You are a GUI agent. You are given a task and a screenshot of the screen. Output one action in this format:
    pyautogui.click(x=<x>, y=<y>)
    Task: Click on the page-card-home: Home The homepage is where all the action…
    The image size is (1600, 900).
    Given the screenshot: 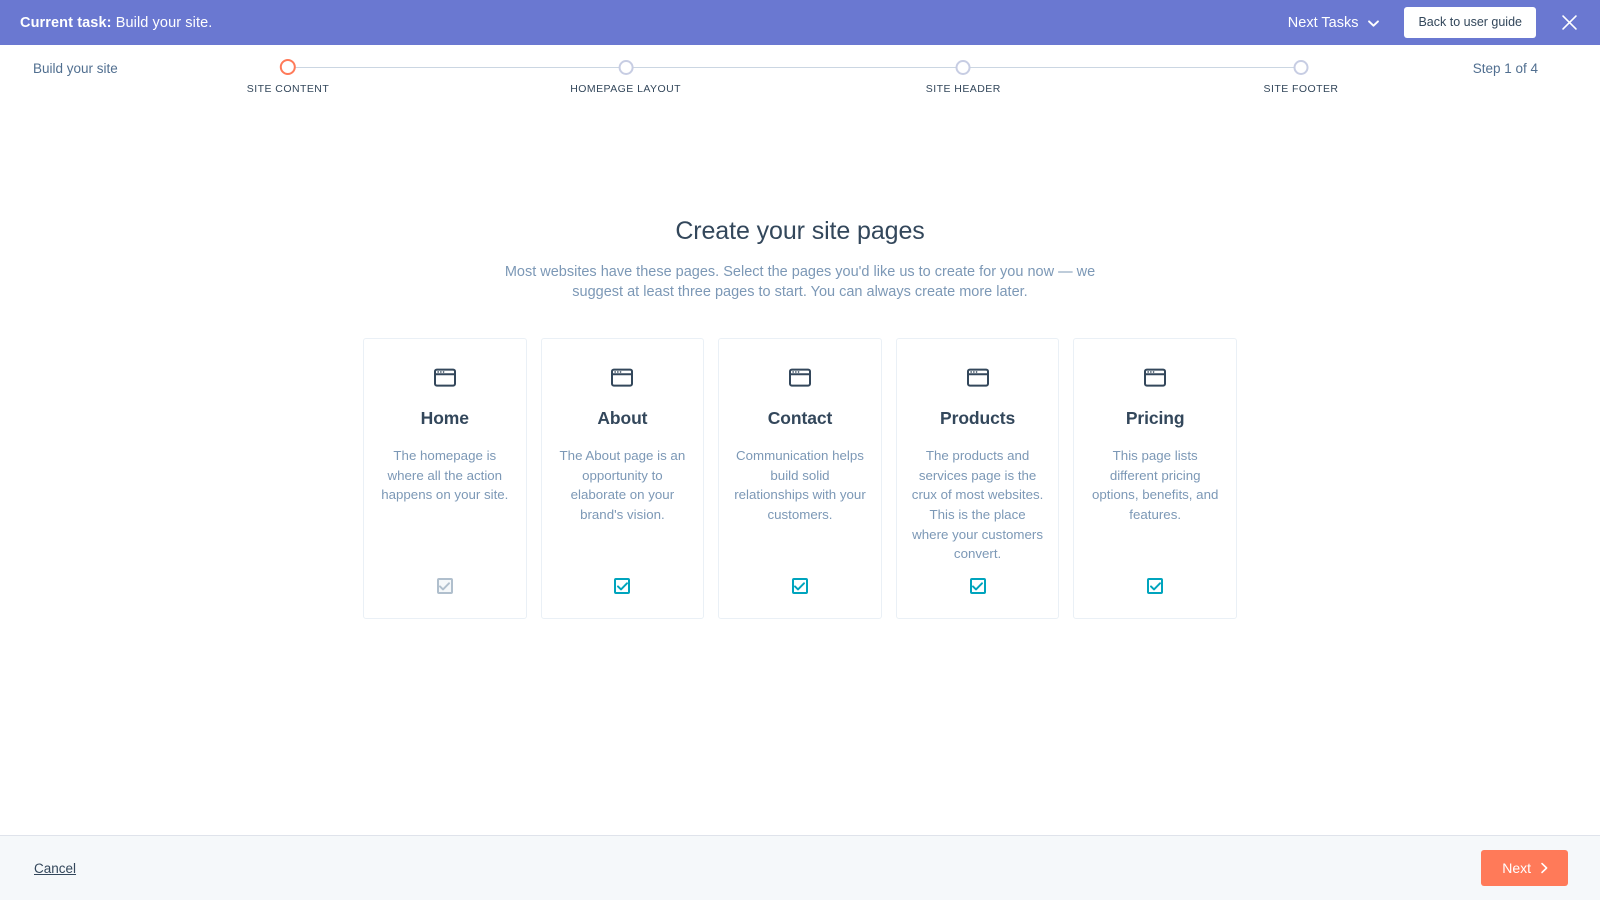 What is the action you would take?
    pyautogui.click(x=445, y=479)
    